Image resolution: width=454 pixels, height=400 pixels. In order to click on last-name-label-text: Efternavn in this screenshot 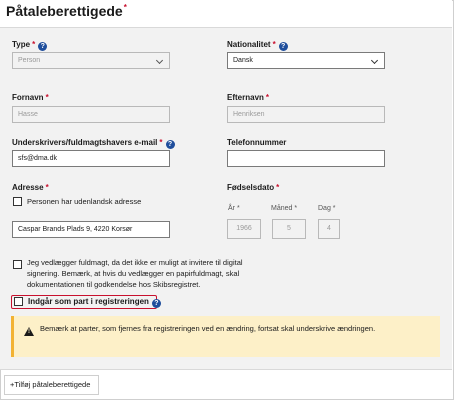, I will do `click(245, 97)`.